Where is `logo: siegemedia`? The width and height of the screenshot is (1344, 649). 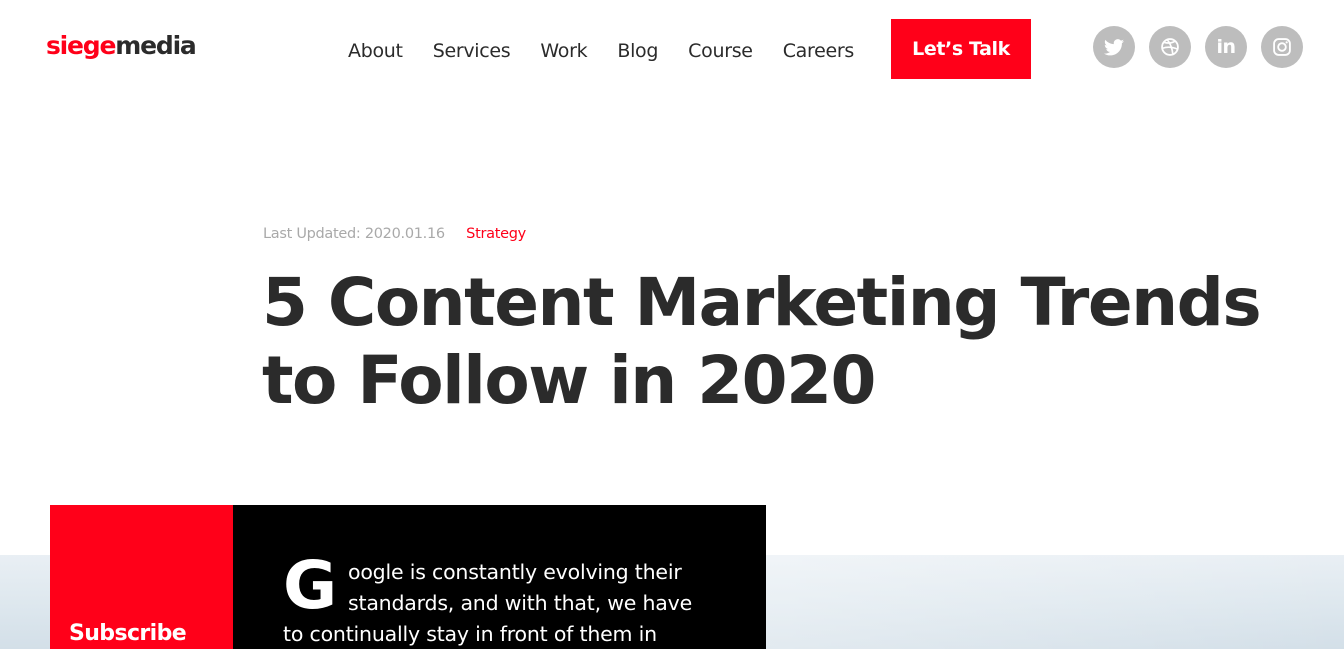
logo: siegemedia is located at coordinates (121, 46).